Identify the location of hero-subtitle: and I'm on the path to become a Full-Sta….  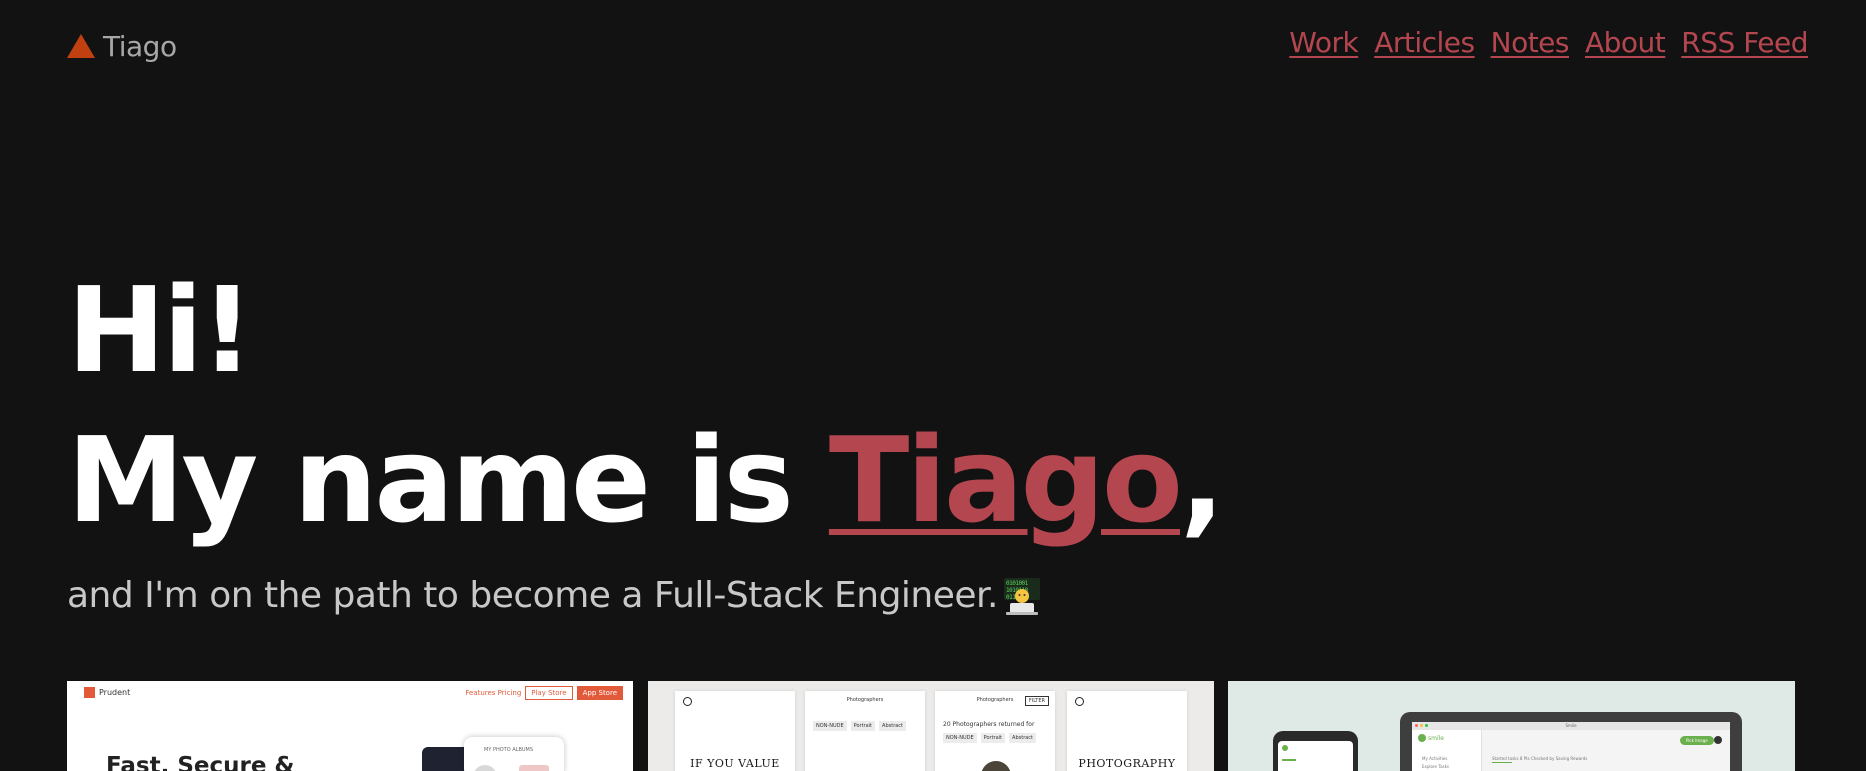
(554, 595).